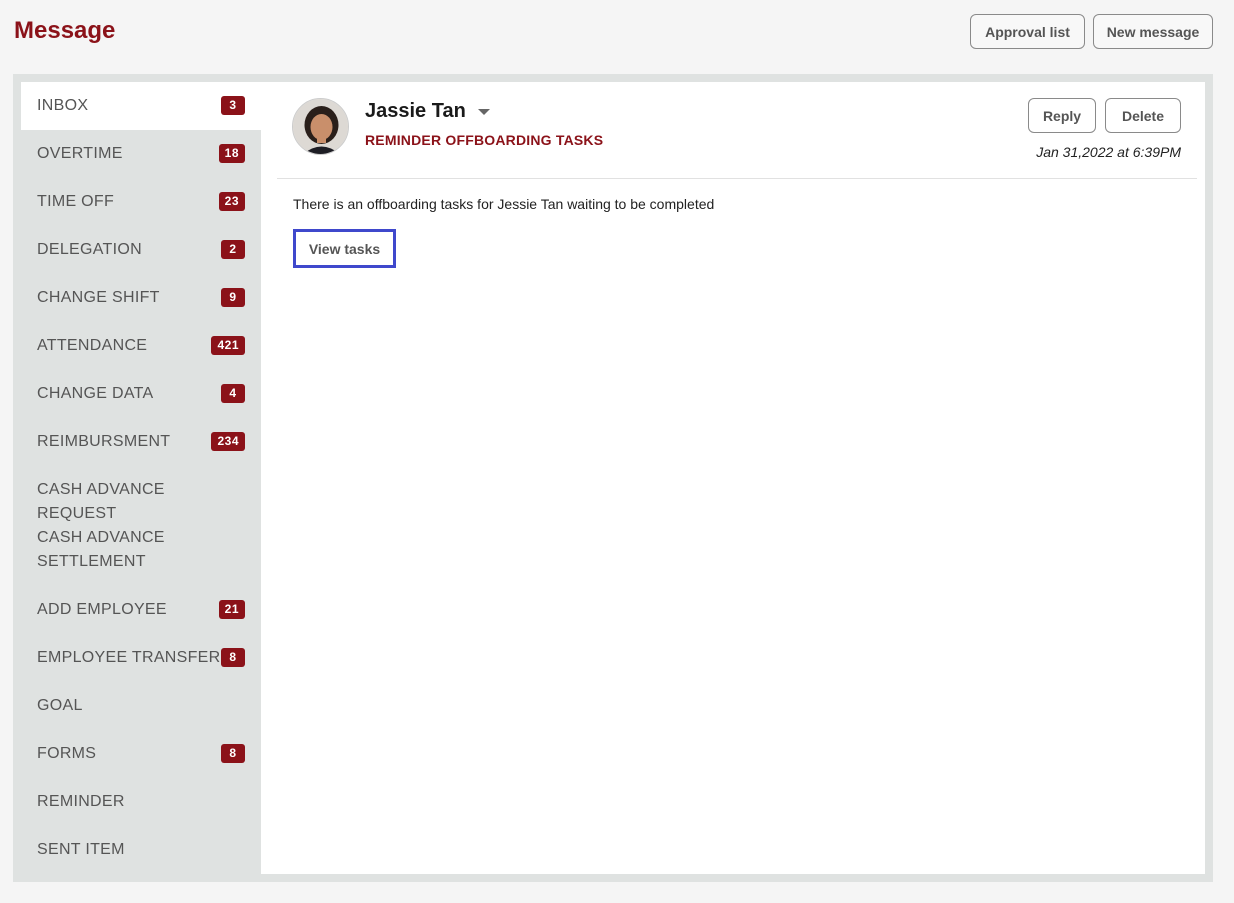  Describe the element at coordinates (231, 201) in the screenshot. I see `count-badge: 23` at that location.